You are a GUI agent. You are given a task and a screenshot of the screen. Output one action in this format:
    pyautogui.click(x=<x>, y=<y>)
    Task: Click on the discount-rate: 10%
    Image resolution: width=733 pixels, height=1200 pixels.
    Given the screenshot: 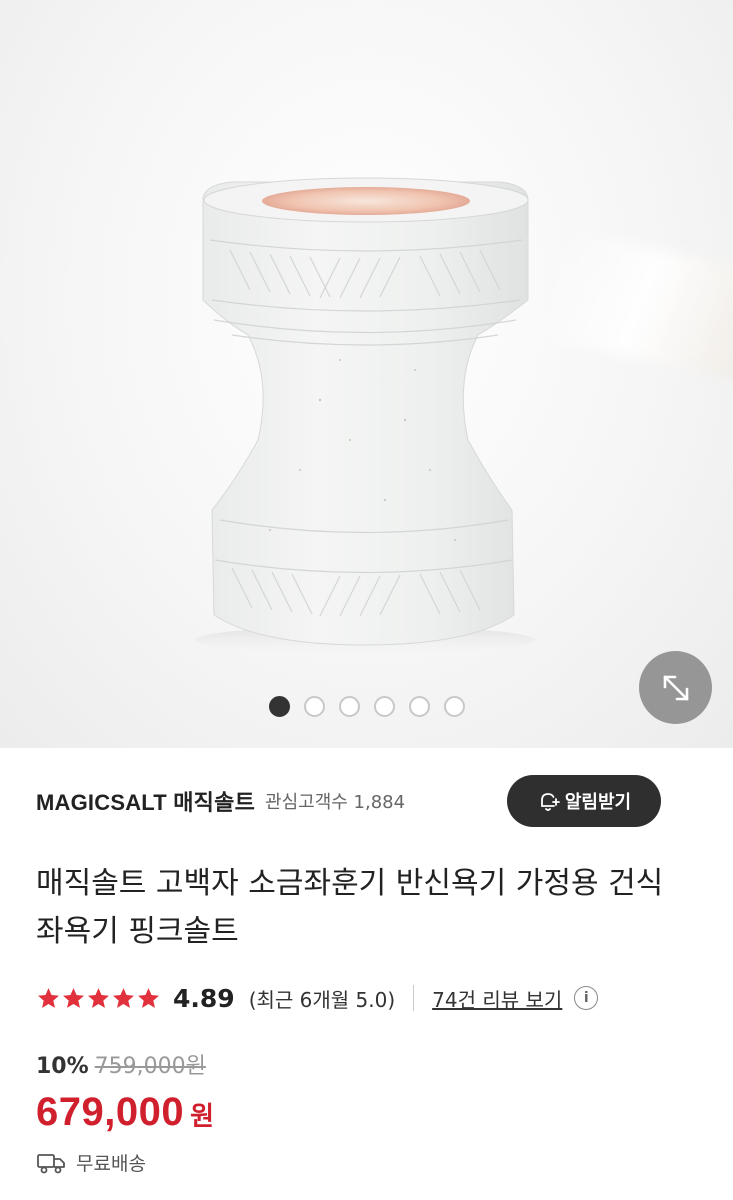 What is the action you would take?
    pyautogui.click(x=62, y=1066)
    